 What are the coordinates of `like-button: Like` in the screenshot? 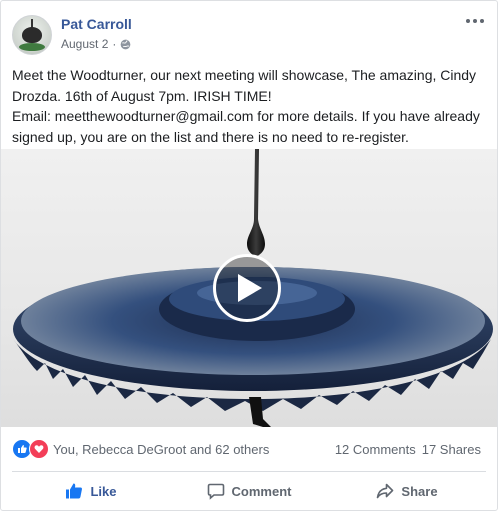 It's located at (91, 491).